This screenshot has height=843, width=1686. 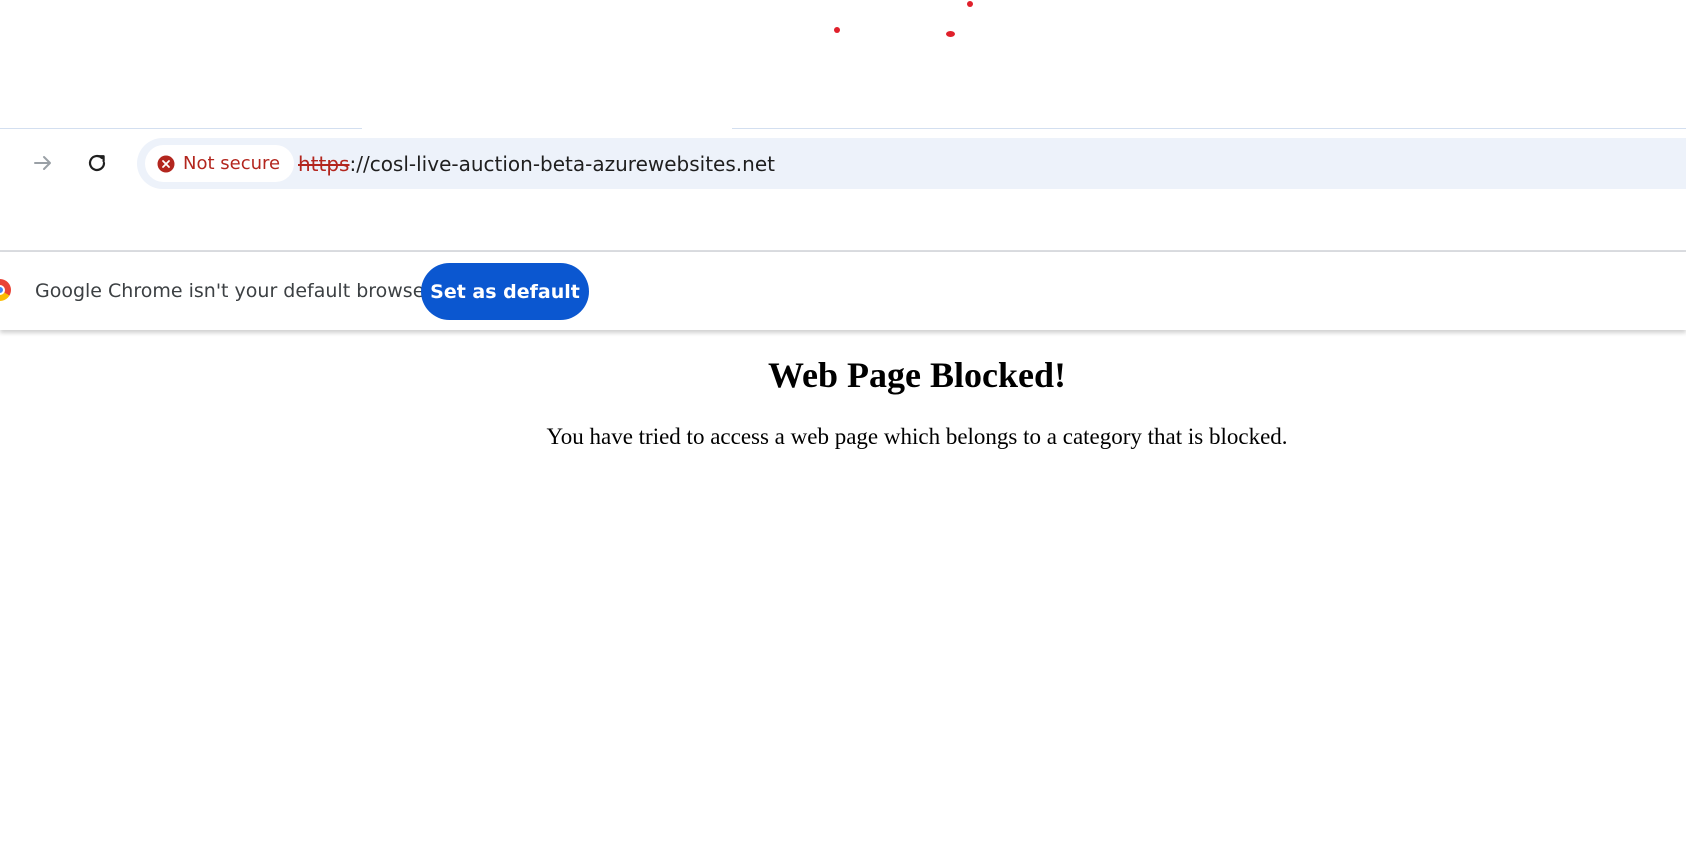 I want to click on infobar-message: Google Chrome isn't your default browser, so click(x=234, y=291).